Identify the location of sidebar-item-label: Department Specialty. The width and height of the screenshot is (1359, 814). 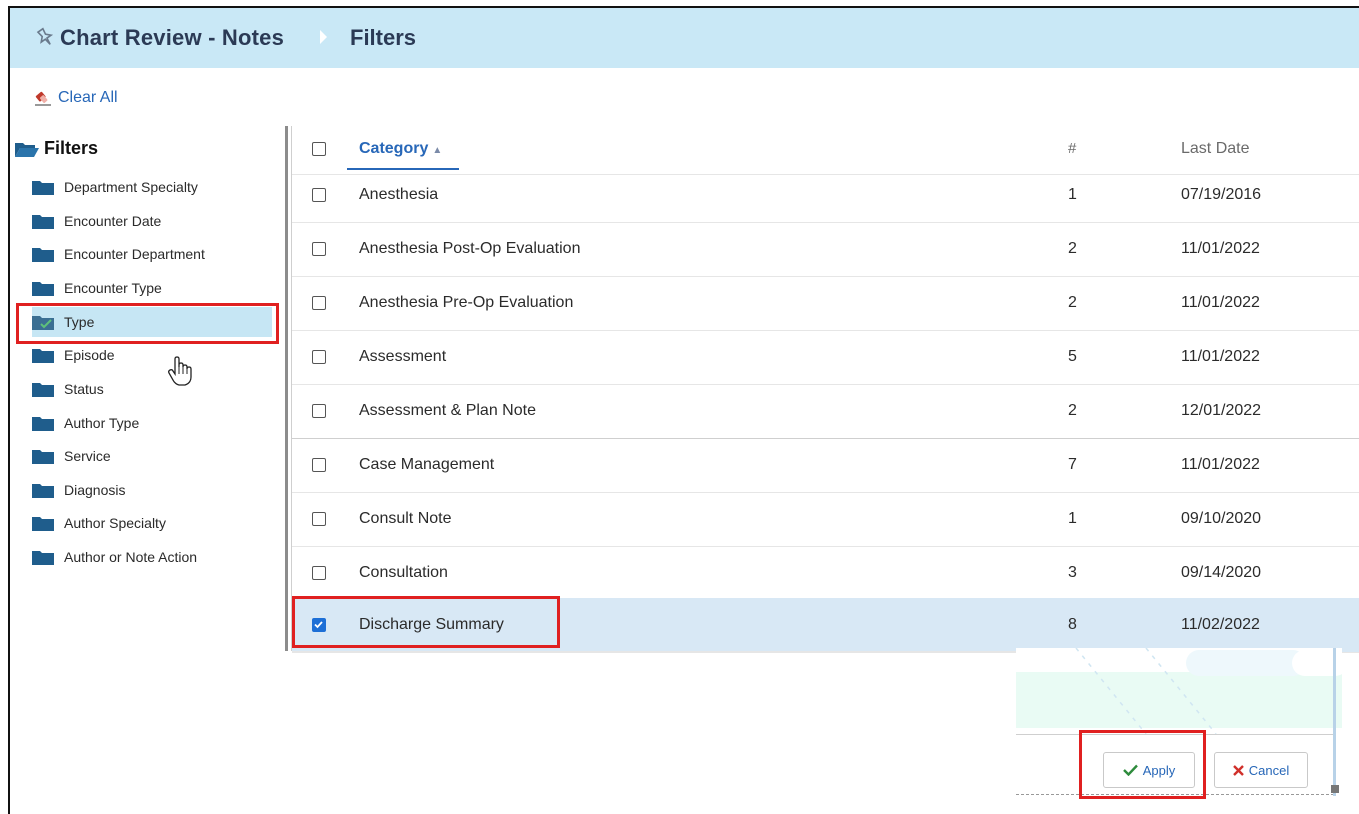
(131, 187).